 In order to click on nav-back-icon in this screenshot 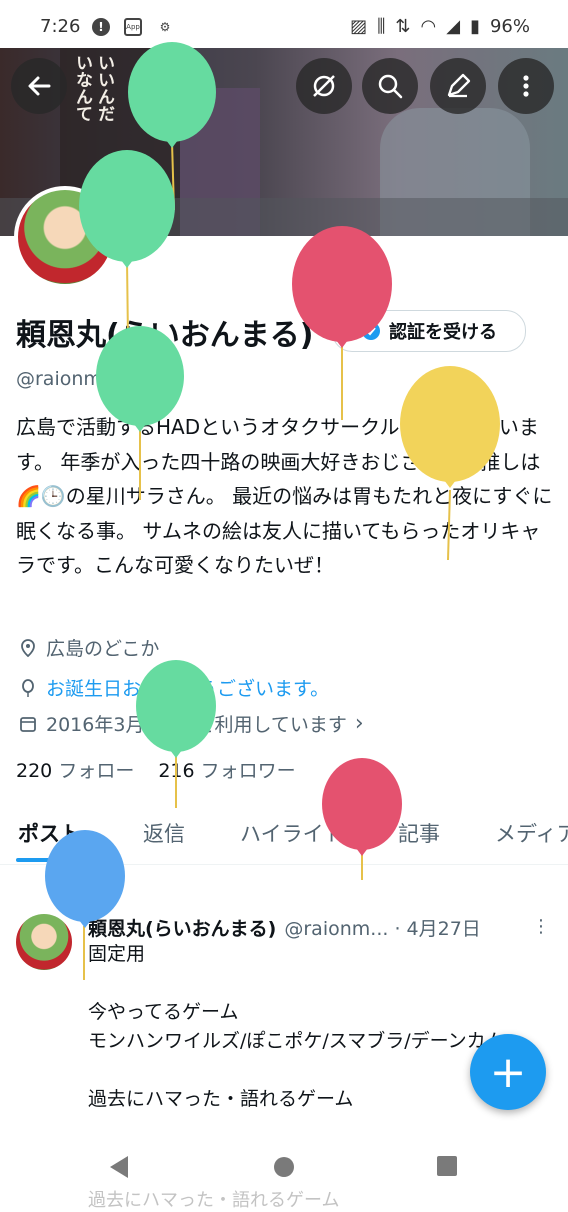, I will do `click(118, 1167)`.